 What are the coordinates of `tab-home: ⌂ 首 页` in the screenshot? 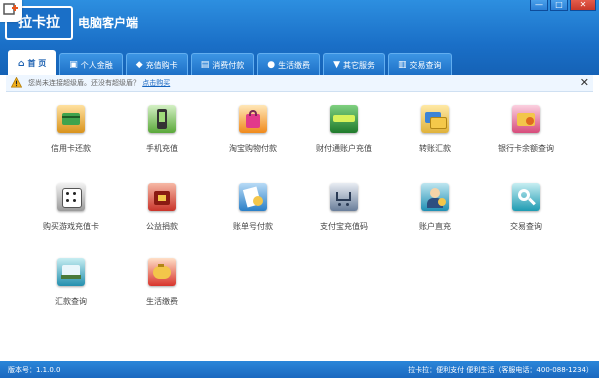 It's located at (32, 63).